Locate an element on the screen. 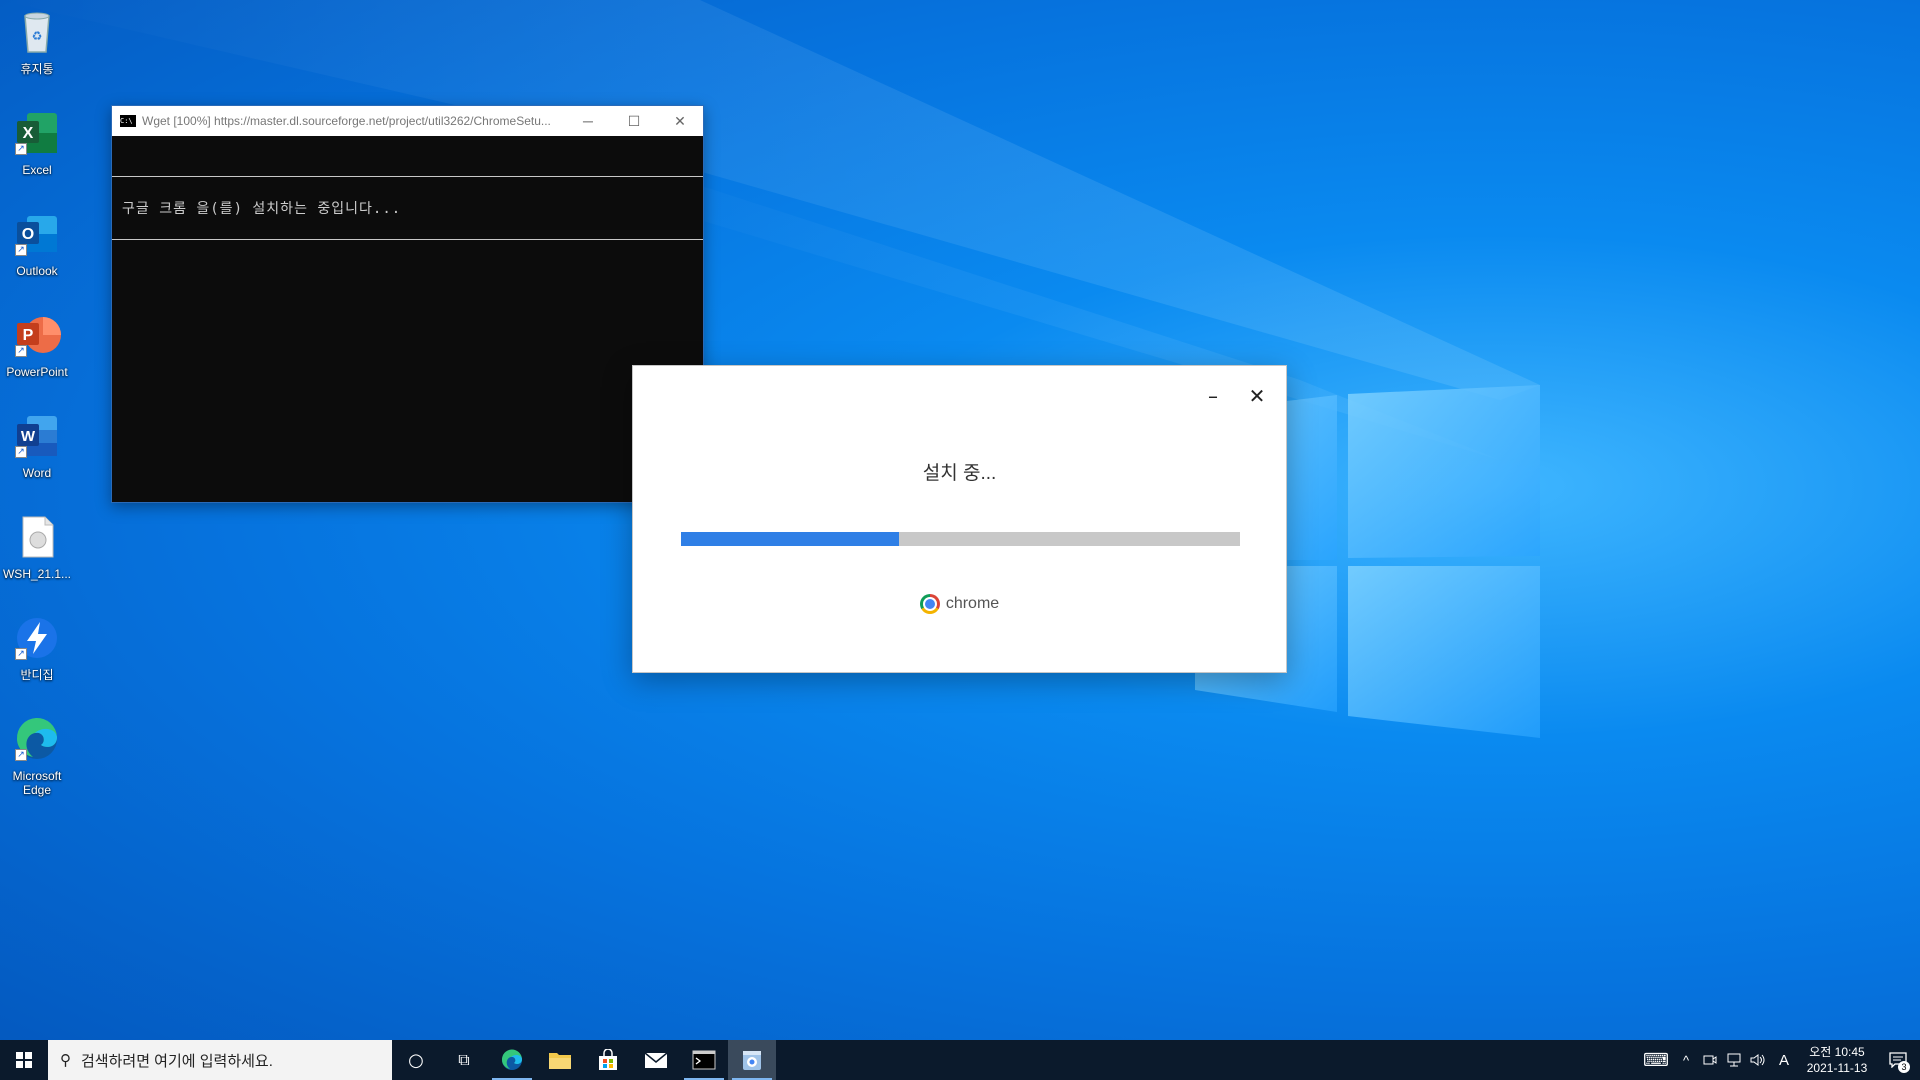 The image size is (1920, 1080). tray-meet-now-button is located at coordinates (1710, 1060).